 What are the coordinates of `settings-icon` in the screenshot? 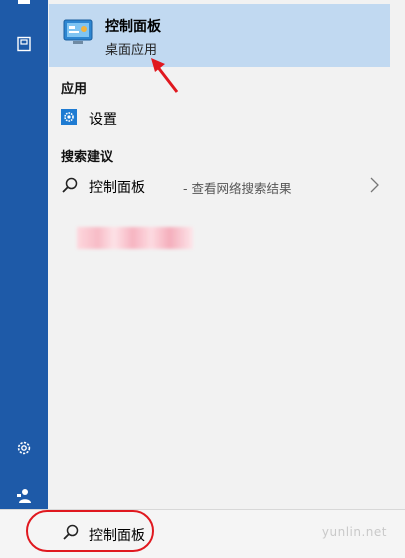 It's located at (24, 448).